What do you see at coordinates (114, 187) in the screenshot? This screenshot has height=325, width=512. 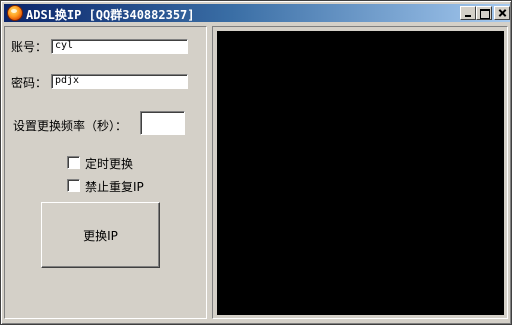 I see `no-repeat-ip-label: 禁止重复IP` at bounding box center [114, 187].